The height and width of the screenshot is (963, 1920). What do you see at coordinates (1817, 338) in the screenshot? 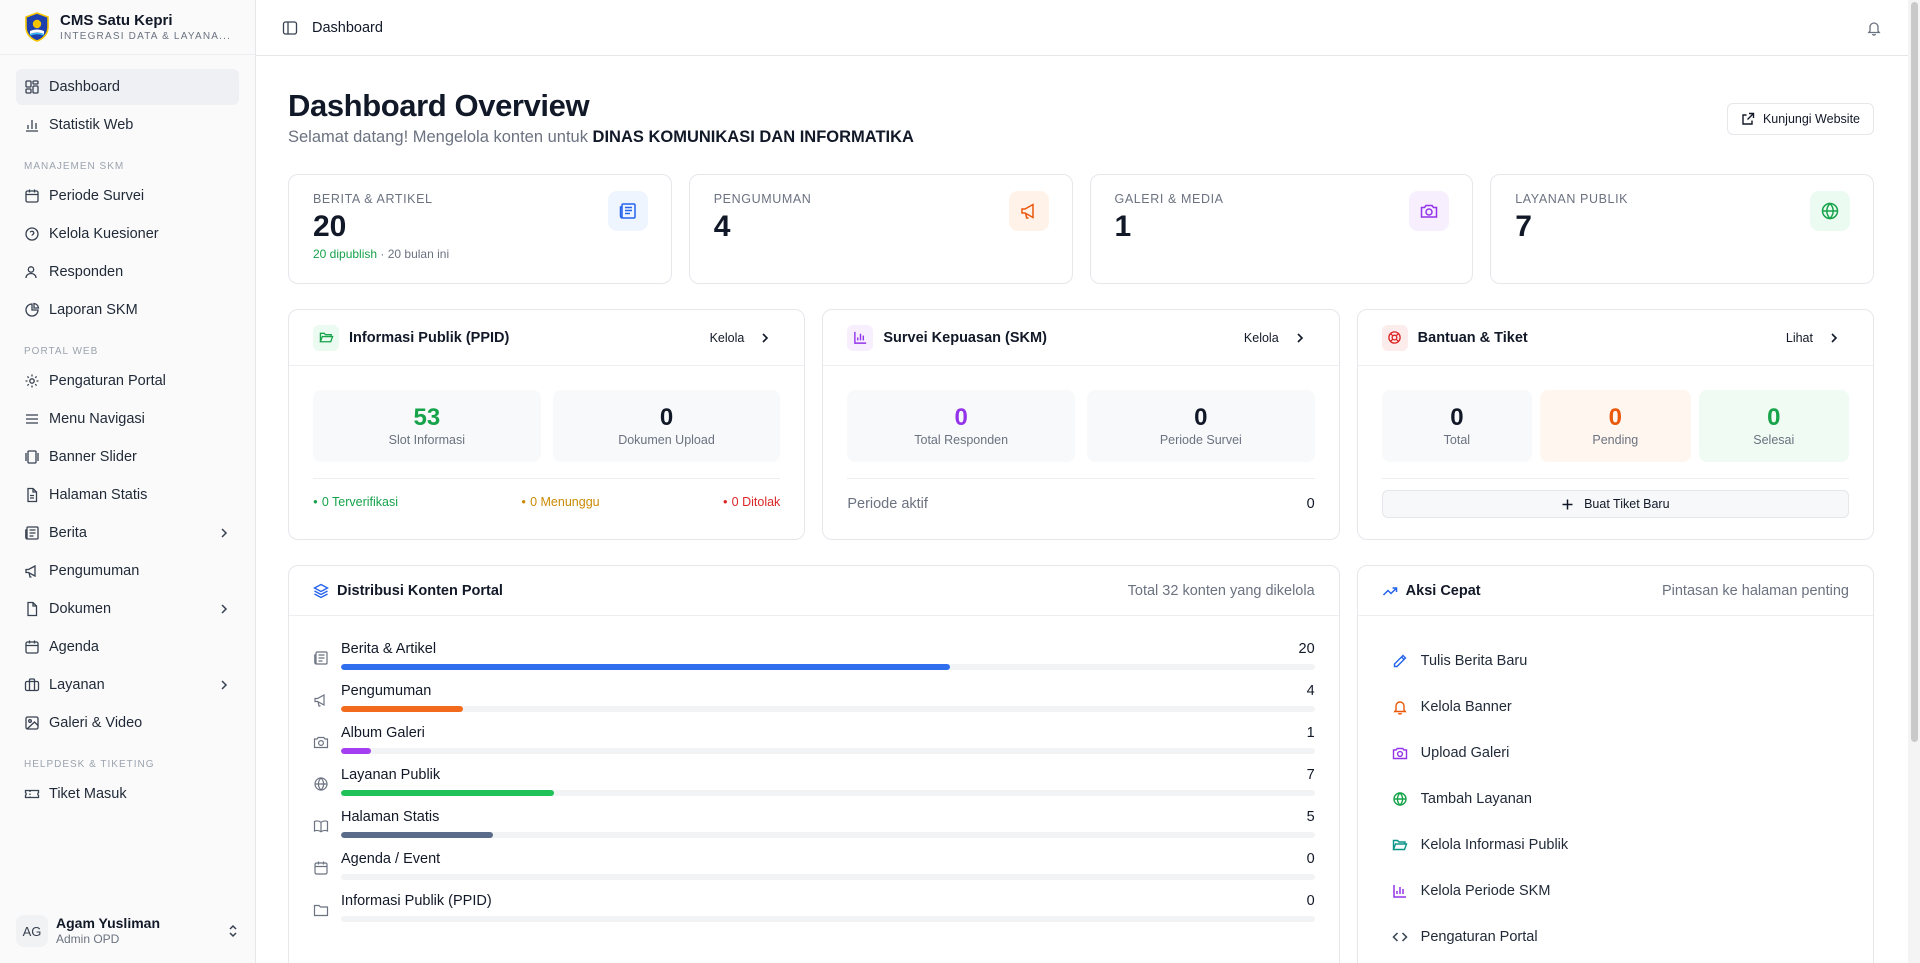
I see `tiket-lihat-link: Lihat` at bounding box center [1817, 338].